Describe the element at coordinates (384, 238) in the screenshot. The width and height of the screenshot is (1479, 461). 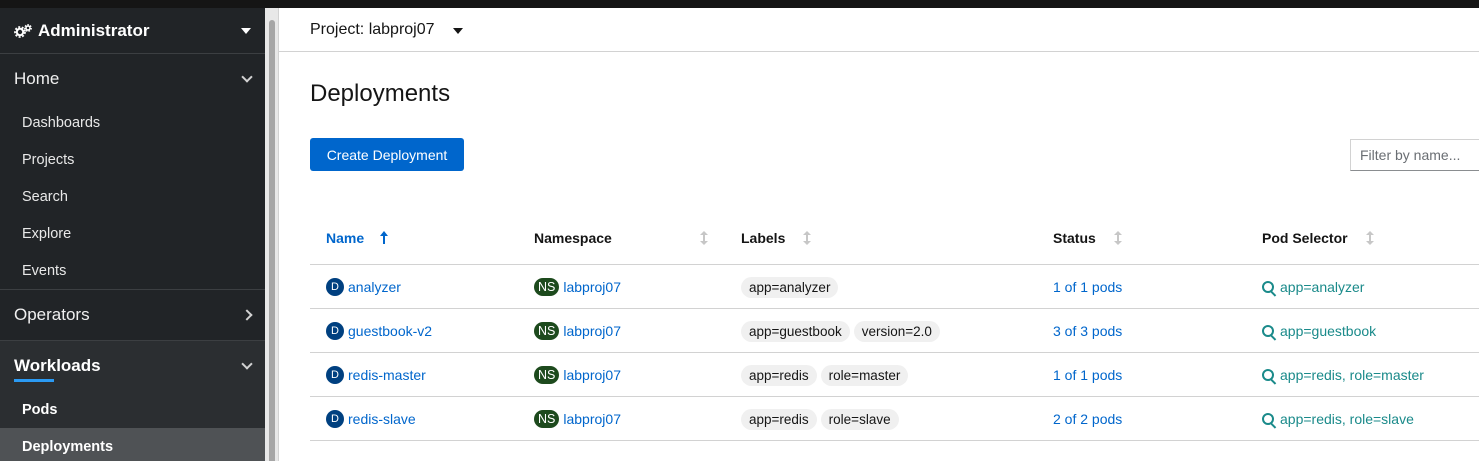
I see `sort-ascending-icon` at that location.